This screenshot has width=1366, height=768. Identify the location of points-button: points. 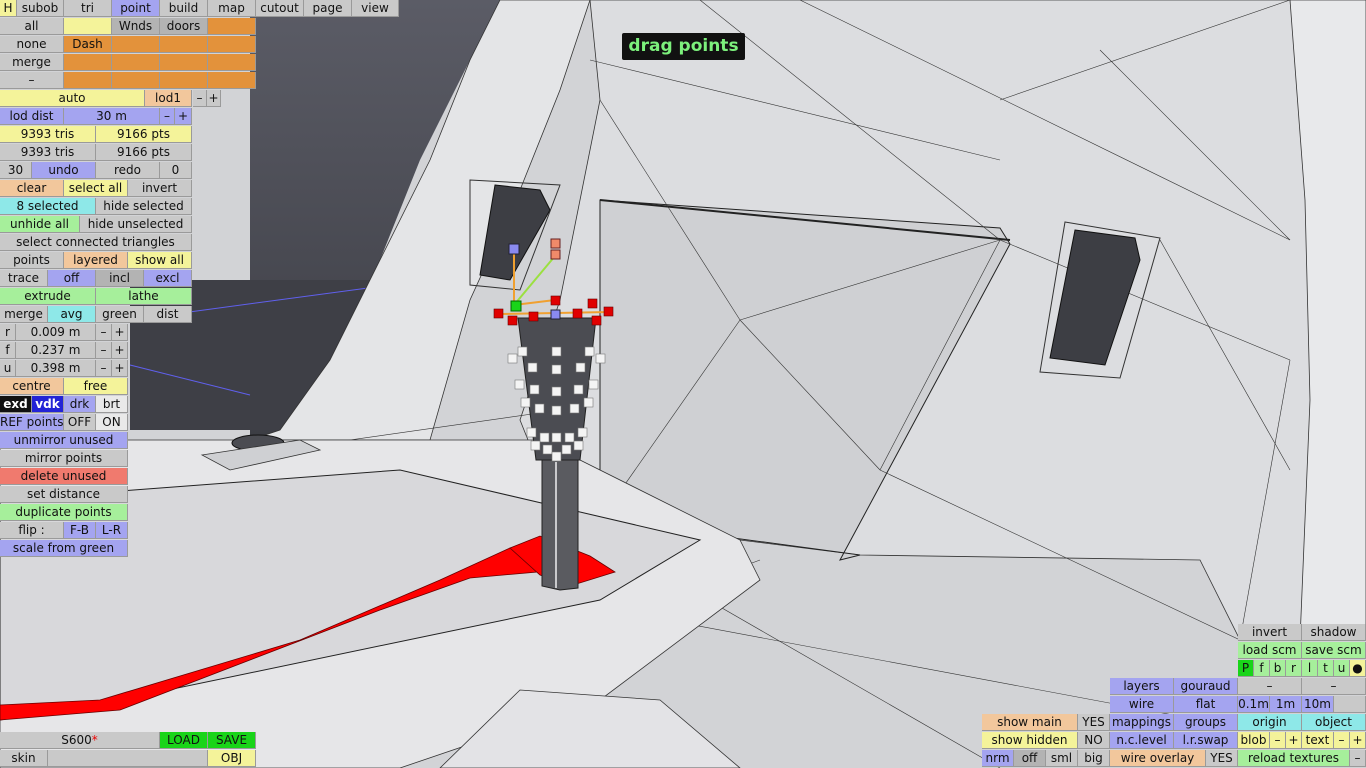
(32, 260).